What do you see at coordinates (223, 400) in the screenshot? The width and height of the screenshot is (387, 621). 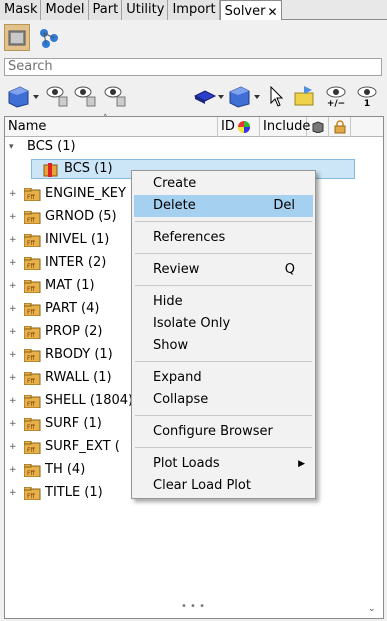 I see `menu-item-collapse: Collapse` at bounding box center [223, 400].